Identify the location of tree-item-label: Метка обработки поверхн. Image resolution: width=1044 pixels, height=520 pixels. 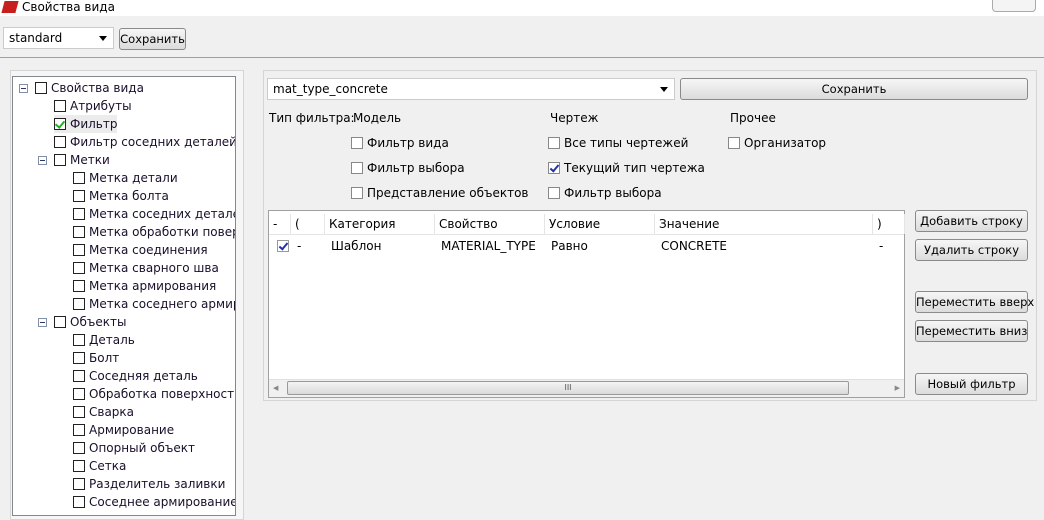
(162, 232).